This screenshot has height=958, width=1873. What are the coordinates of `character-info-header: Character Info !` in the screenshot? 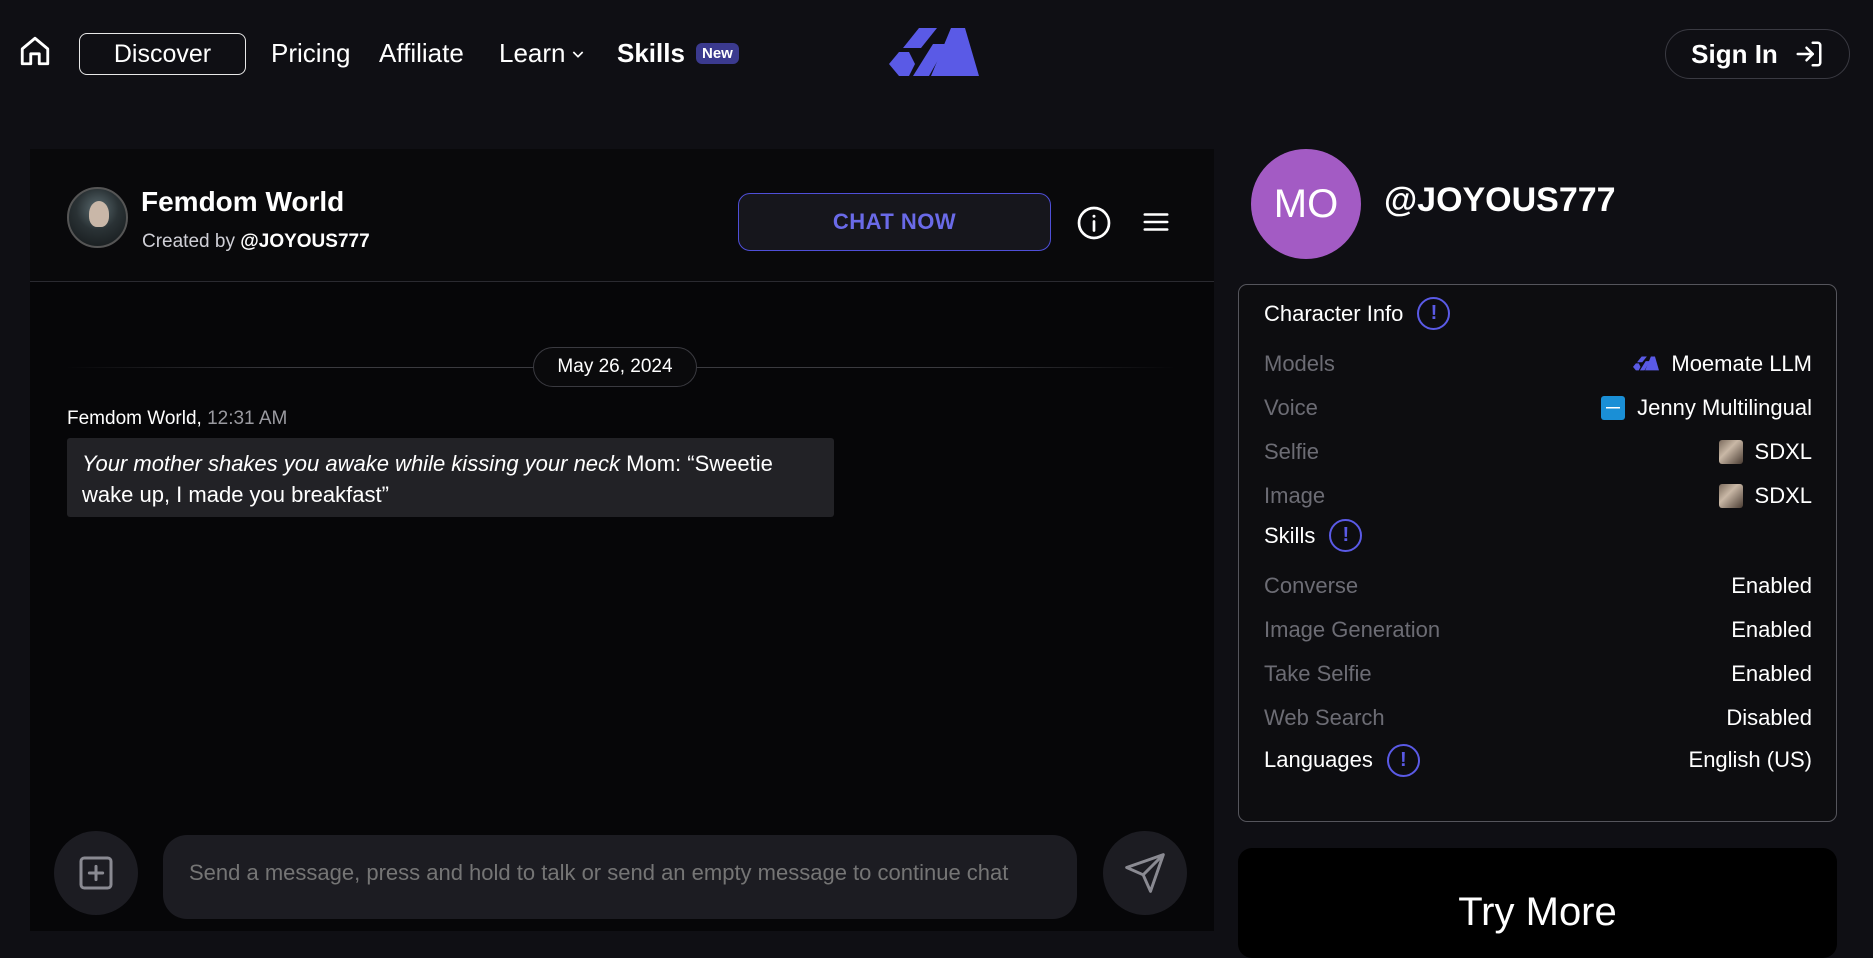 It's located at (1357, 313).